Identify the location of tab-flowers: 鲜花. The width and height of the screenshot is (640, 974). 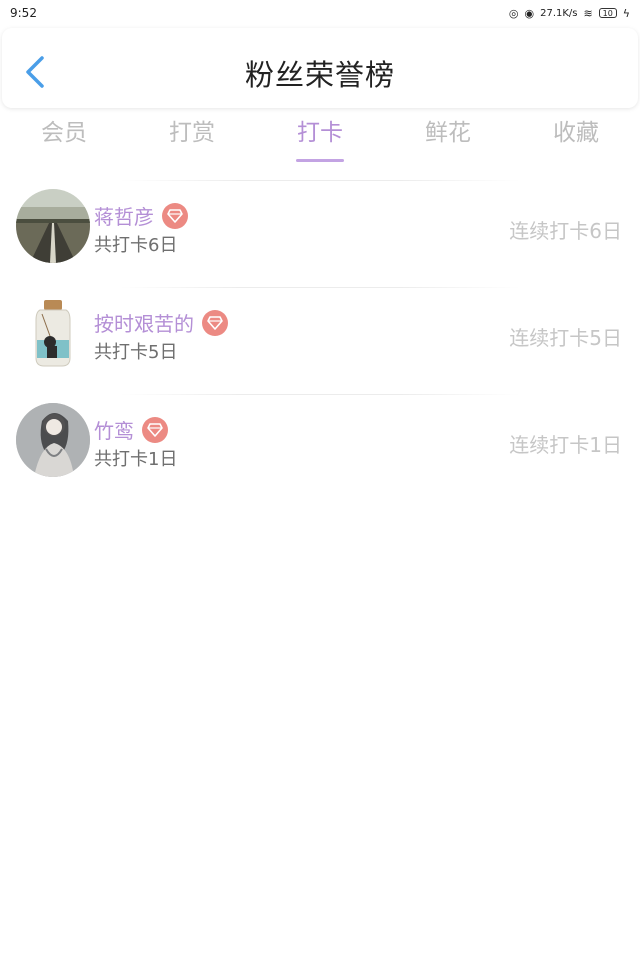
(448, 138).